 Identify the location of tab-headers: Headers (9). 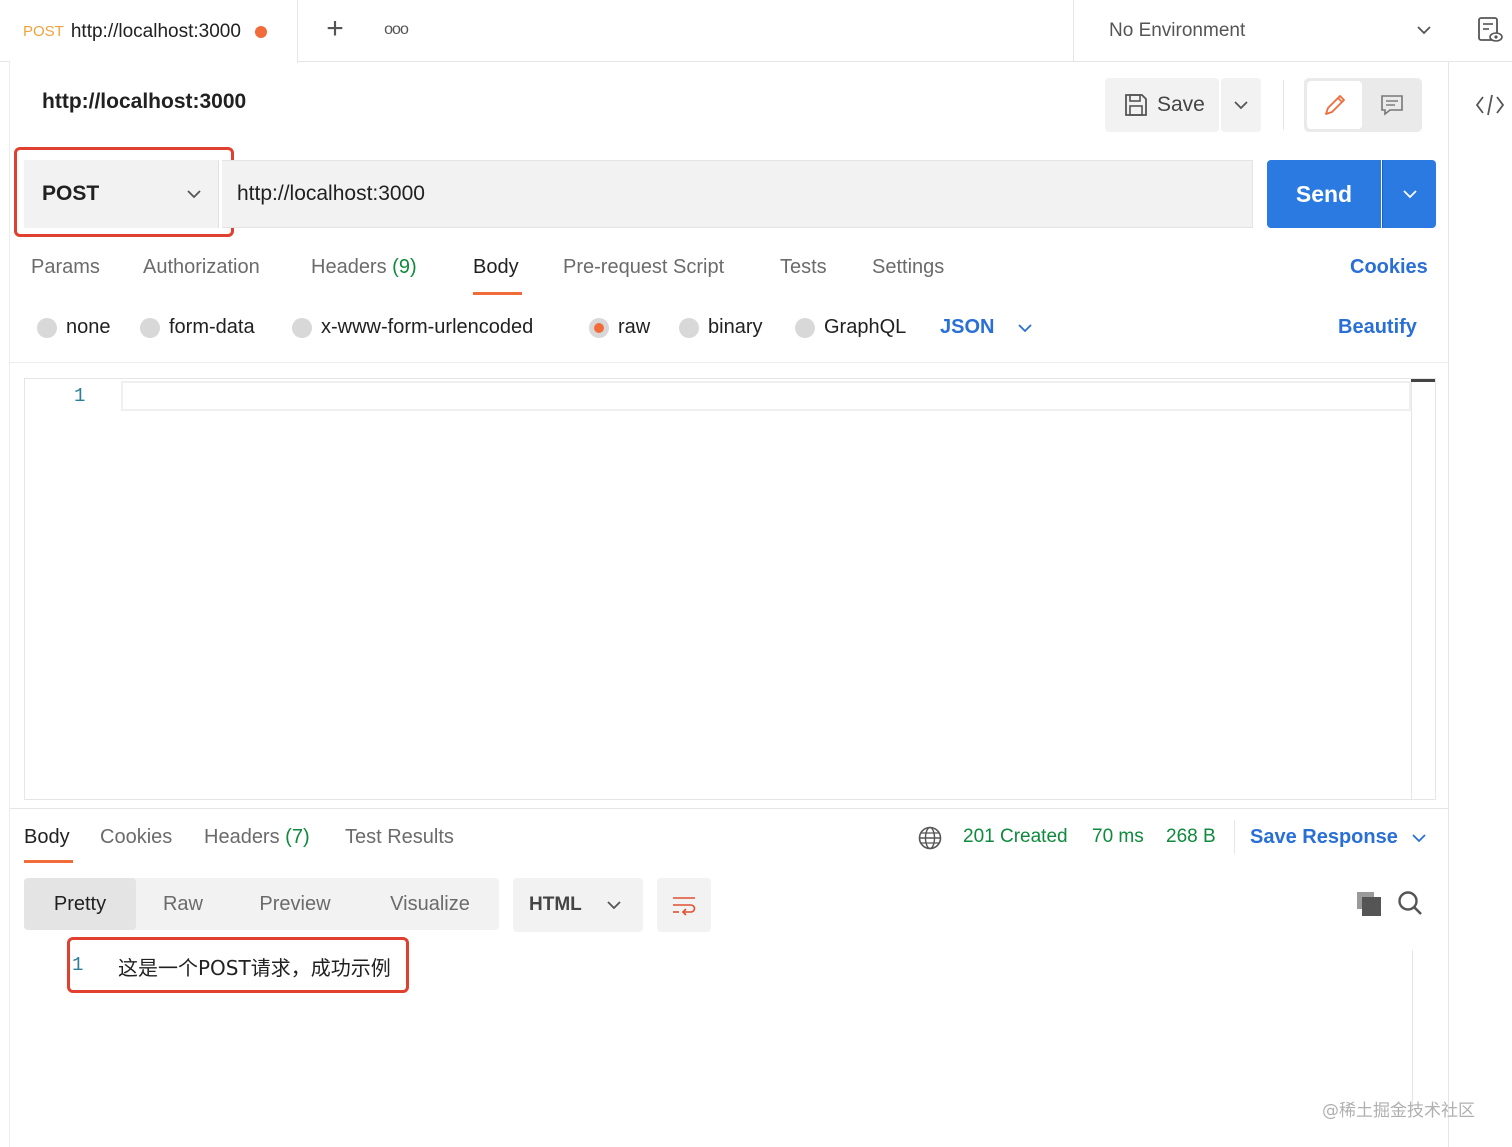
(364, 267).